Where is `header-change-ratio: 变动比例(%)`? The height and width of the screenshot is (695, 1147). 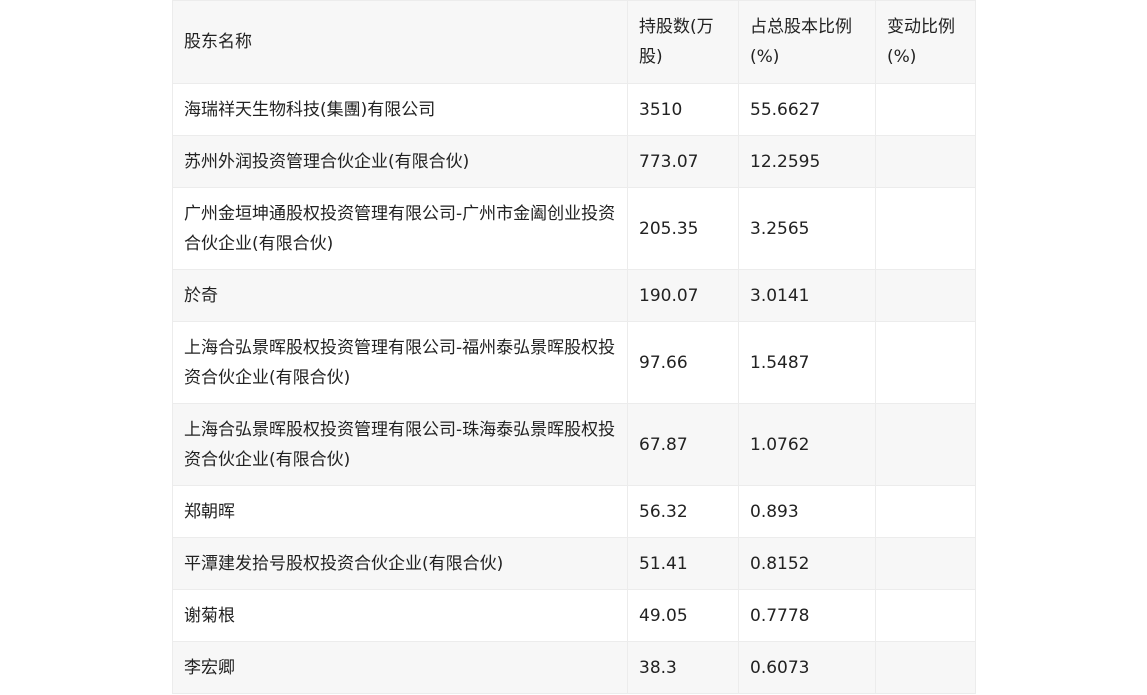 header-change-ratio: 变动比例(%) is located at coordinates (925, 42).